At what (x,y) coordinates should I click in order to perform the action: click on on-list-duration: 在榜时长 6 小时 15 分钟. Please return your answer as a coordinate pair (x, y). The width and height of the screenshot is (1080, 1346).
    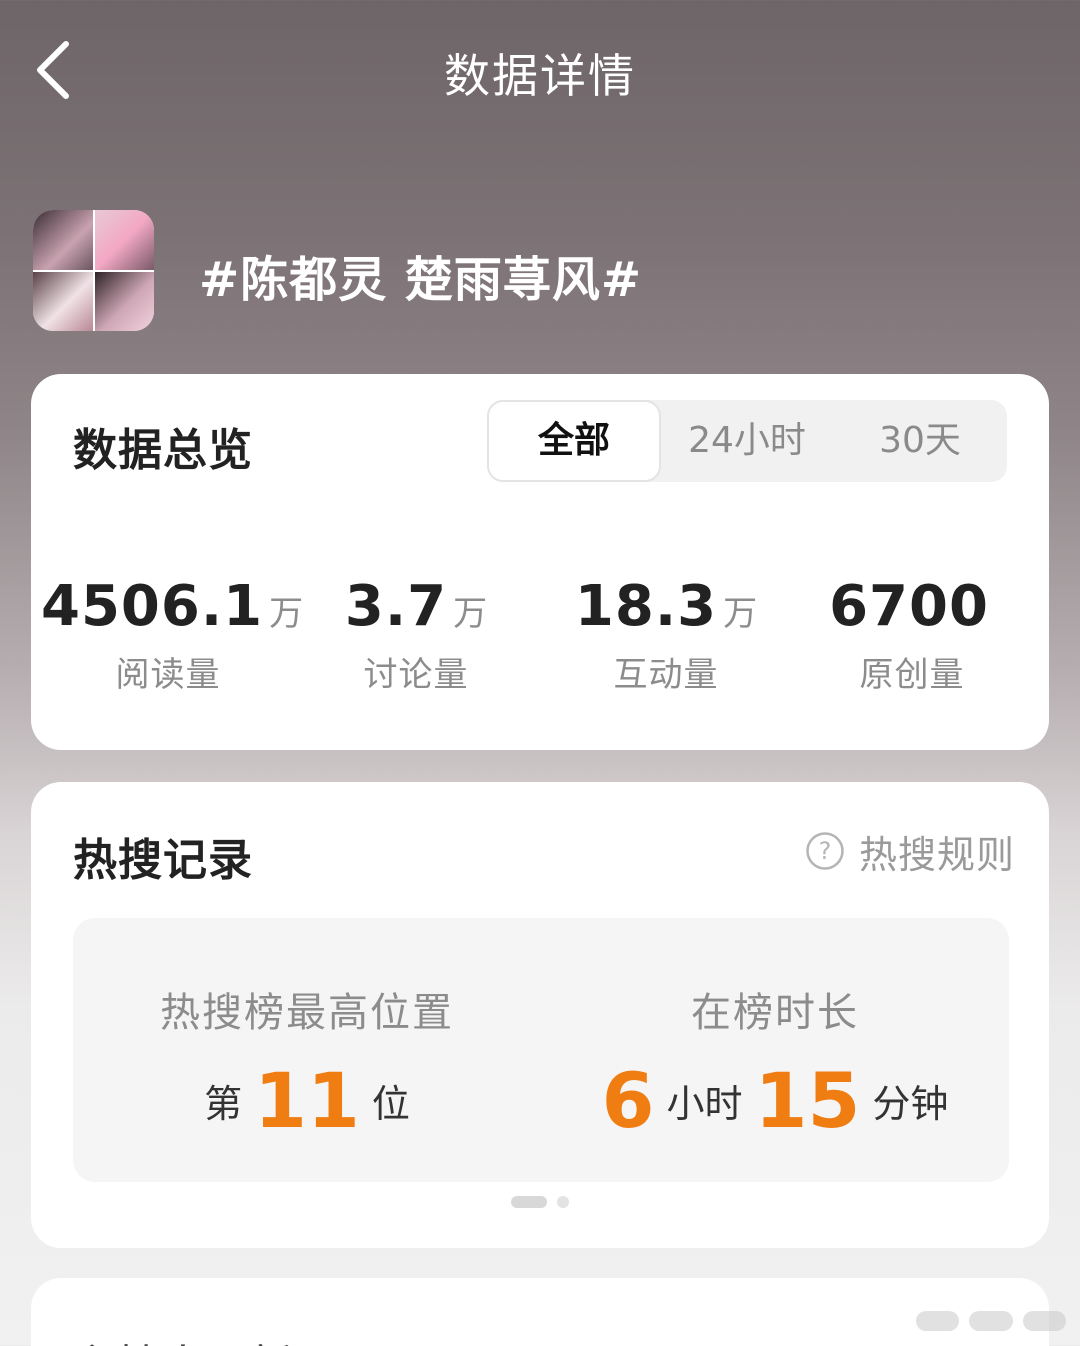
    Looking at the image, I should click on (775, 1050).